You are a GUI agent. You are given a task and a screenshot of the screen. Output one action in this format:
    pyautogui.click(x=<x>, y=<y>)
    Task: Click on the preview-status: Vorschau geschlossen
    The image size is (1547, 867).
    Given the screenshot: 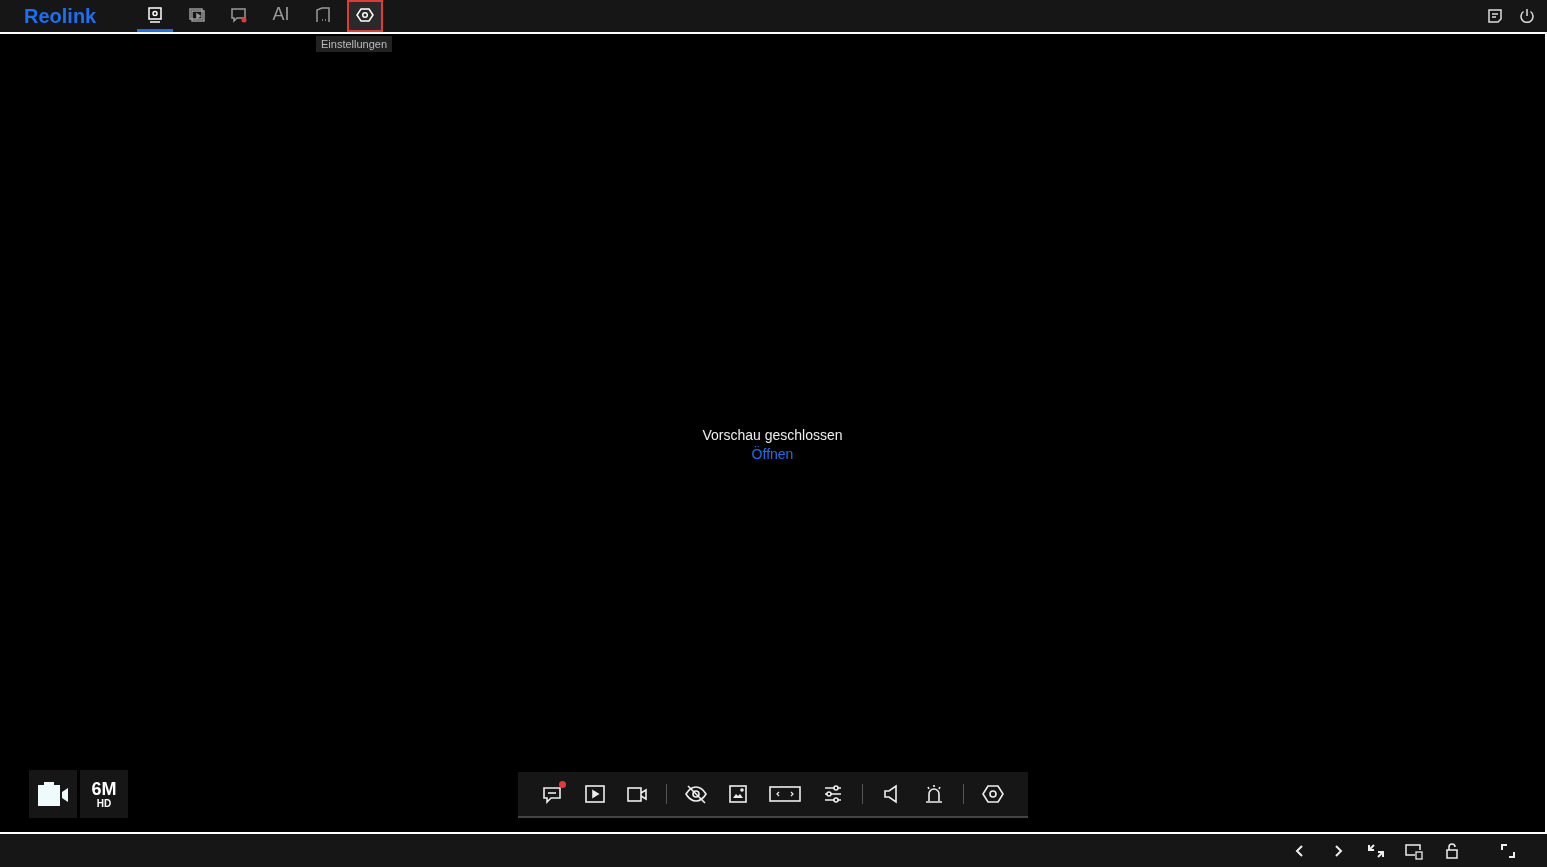 What is the action you would take?
    pyautogui.click(x=772, y=434)
    